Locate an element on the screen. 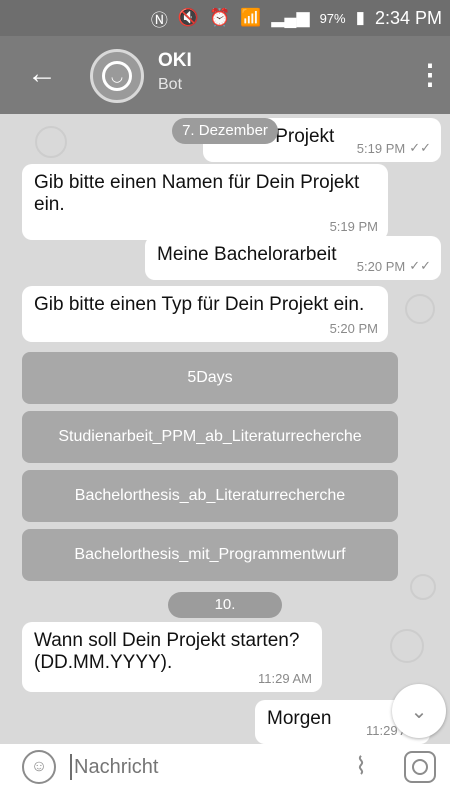  status-bar: Ⓝ 🔇 ⏰ 📶 ▂▄▆ 97% ▮ 2:34 PM is located at coordinates (225, 18).